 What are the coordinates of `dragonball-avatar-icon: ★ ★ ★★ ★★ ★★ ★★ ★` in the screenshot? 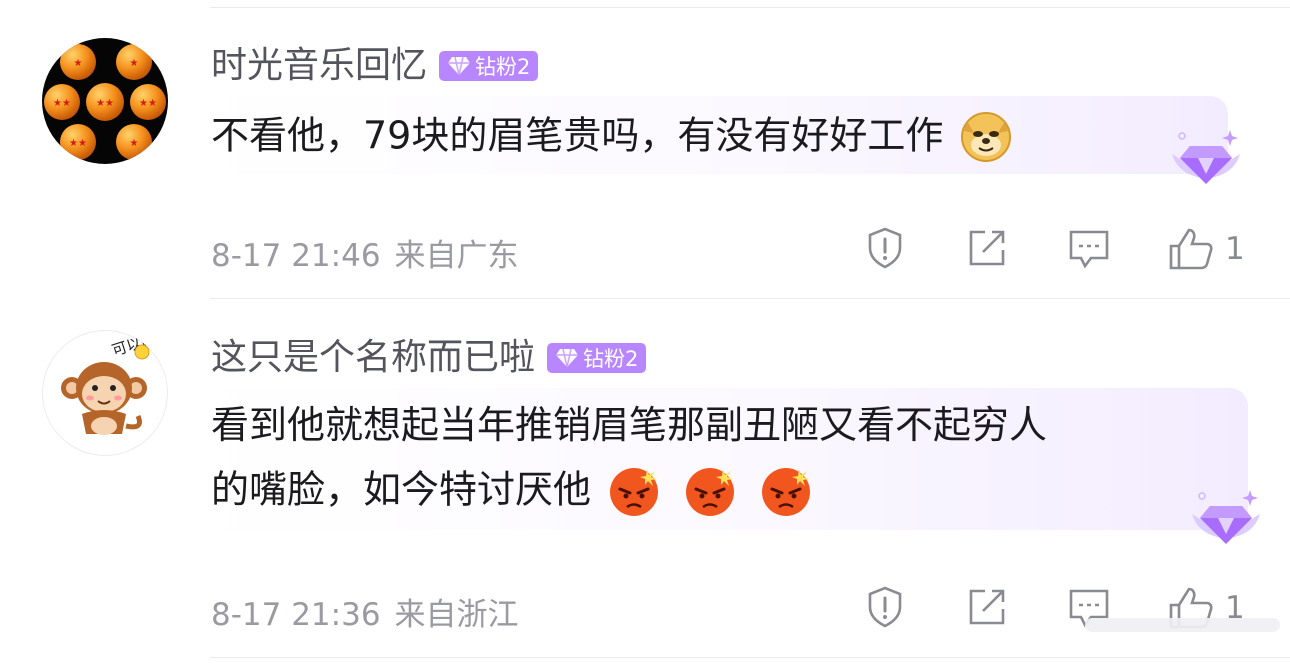 It's located at (105, 102).